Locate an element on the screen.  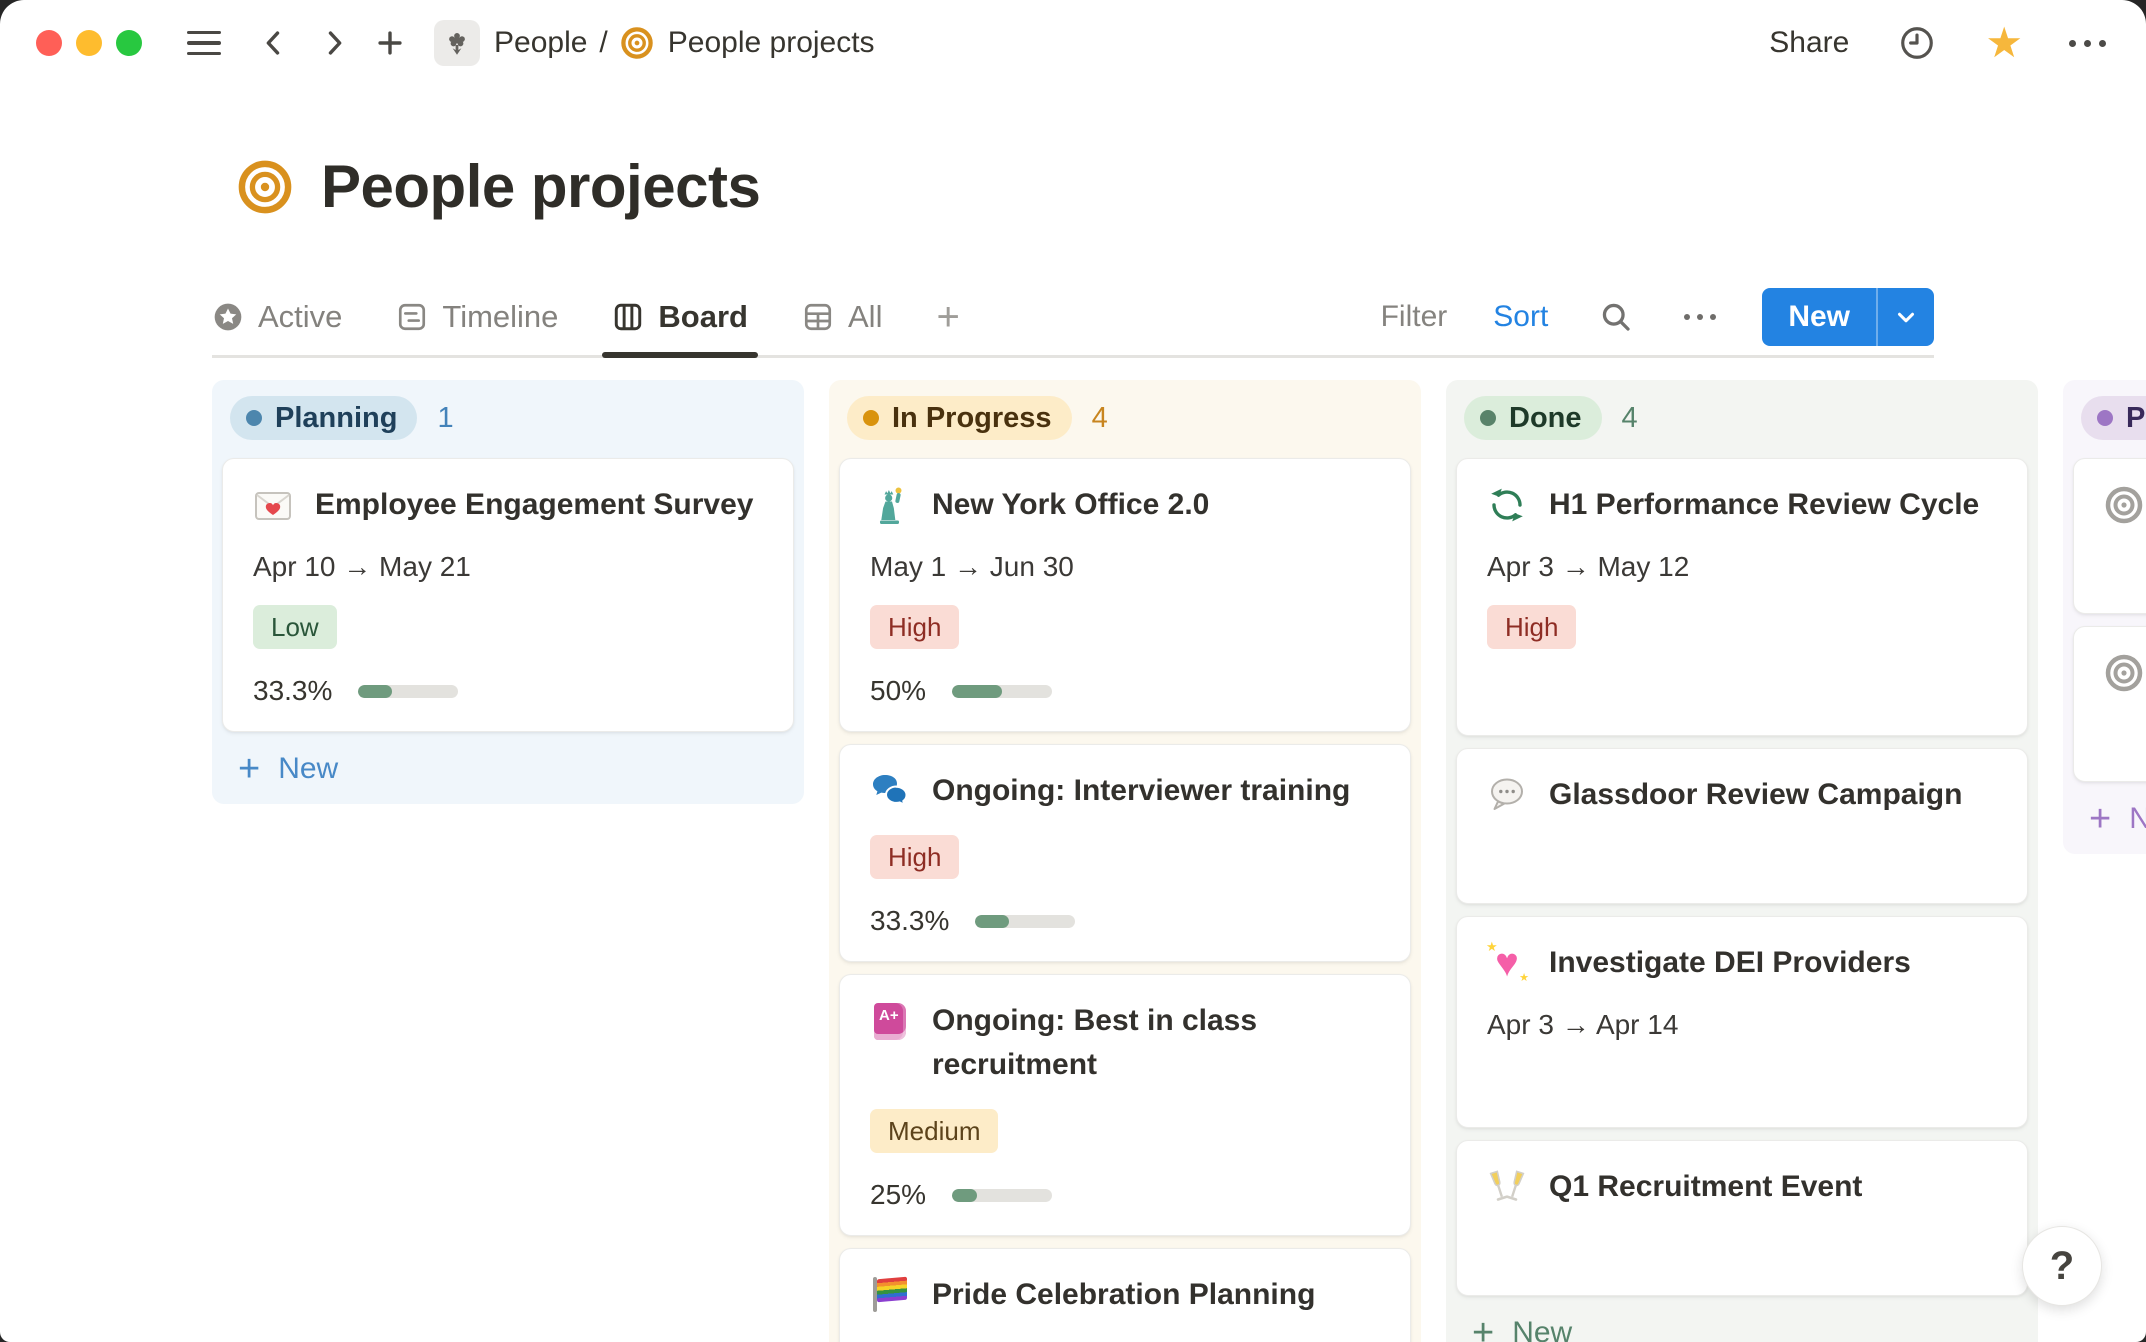
tab-label: Board is located at coordinates (703, 316).